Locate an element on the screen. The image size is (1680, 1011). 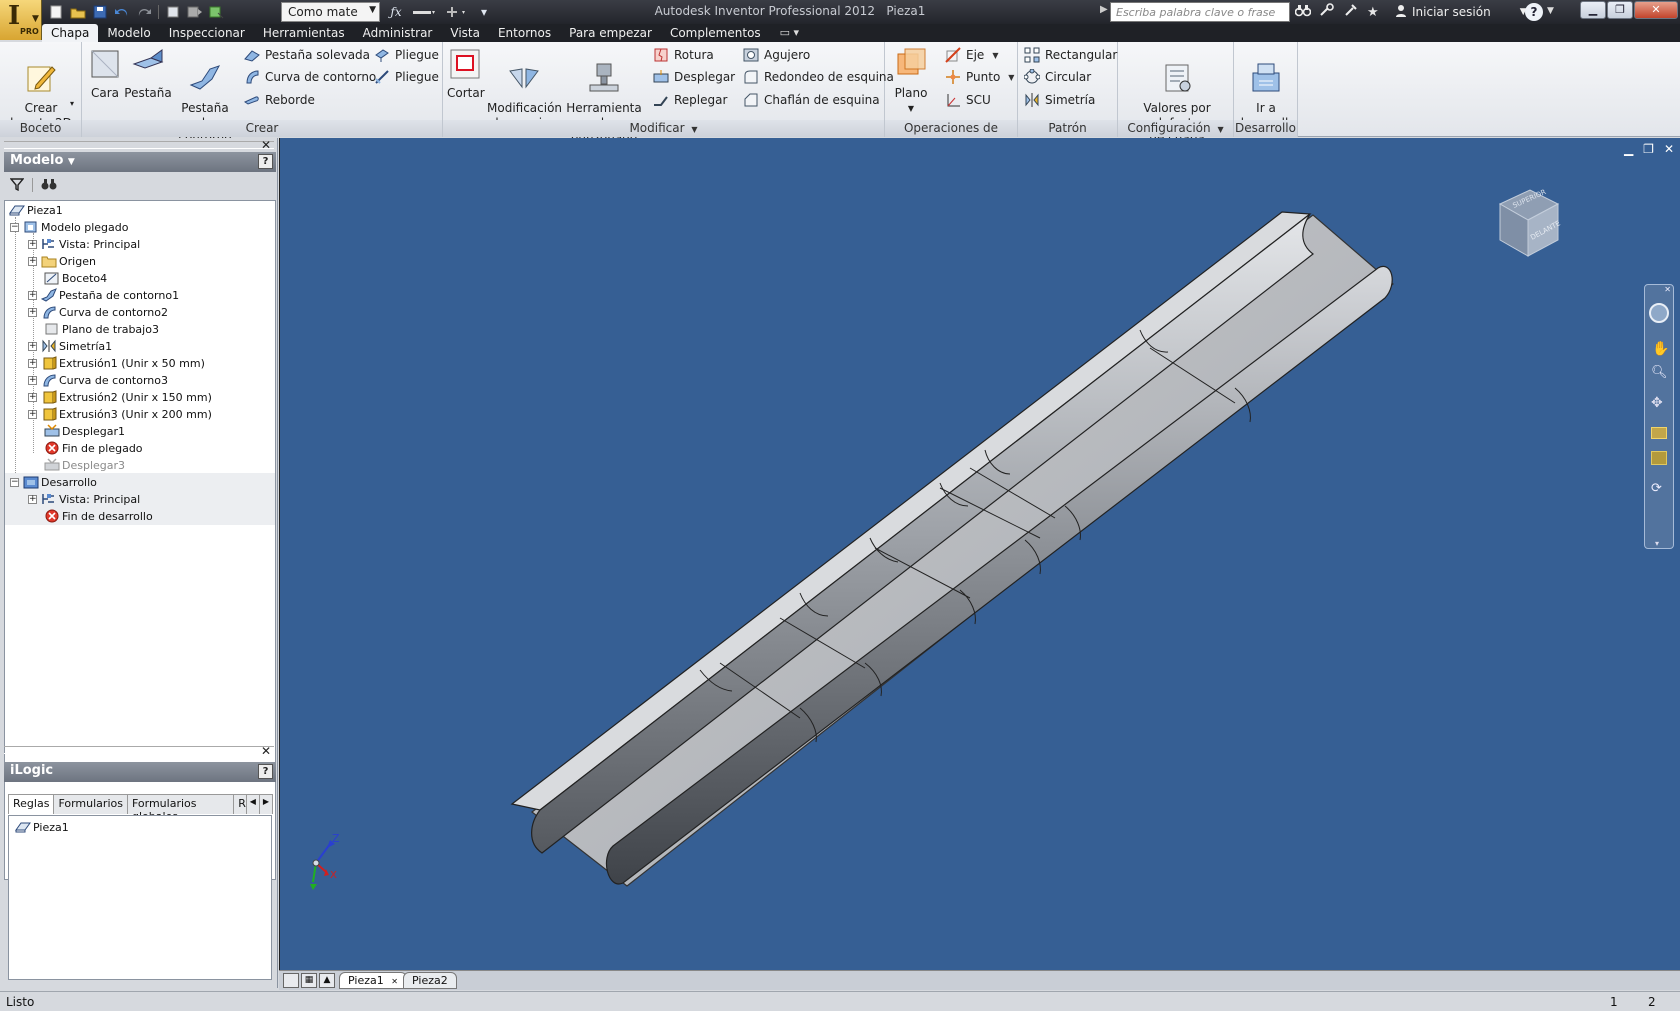
refold-button: Replegar is located at coordinates (690, 100).